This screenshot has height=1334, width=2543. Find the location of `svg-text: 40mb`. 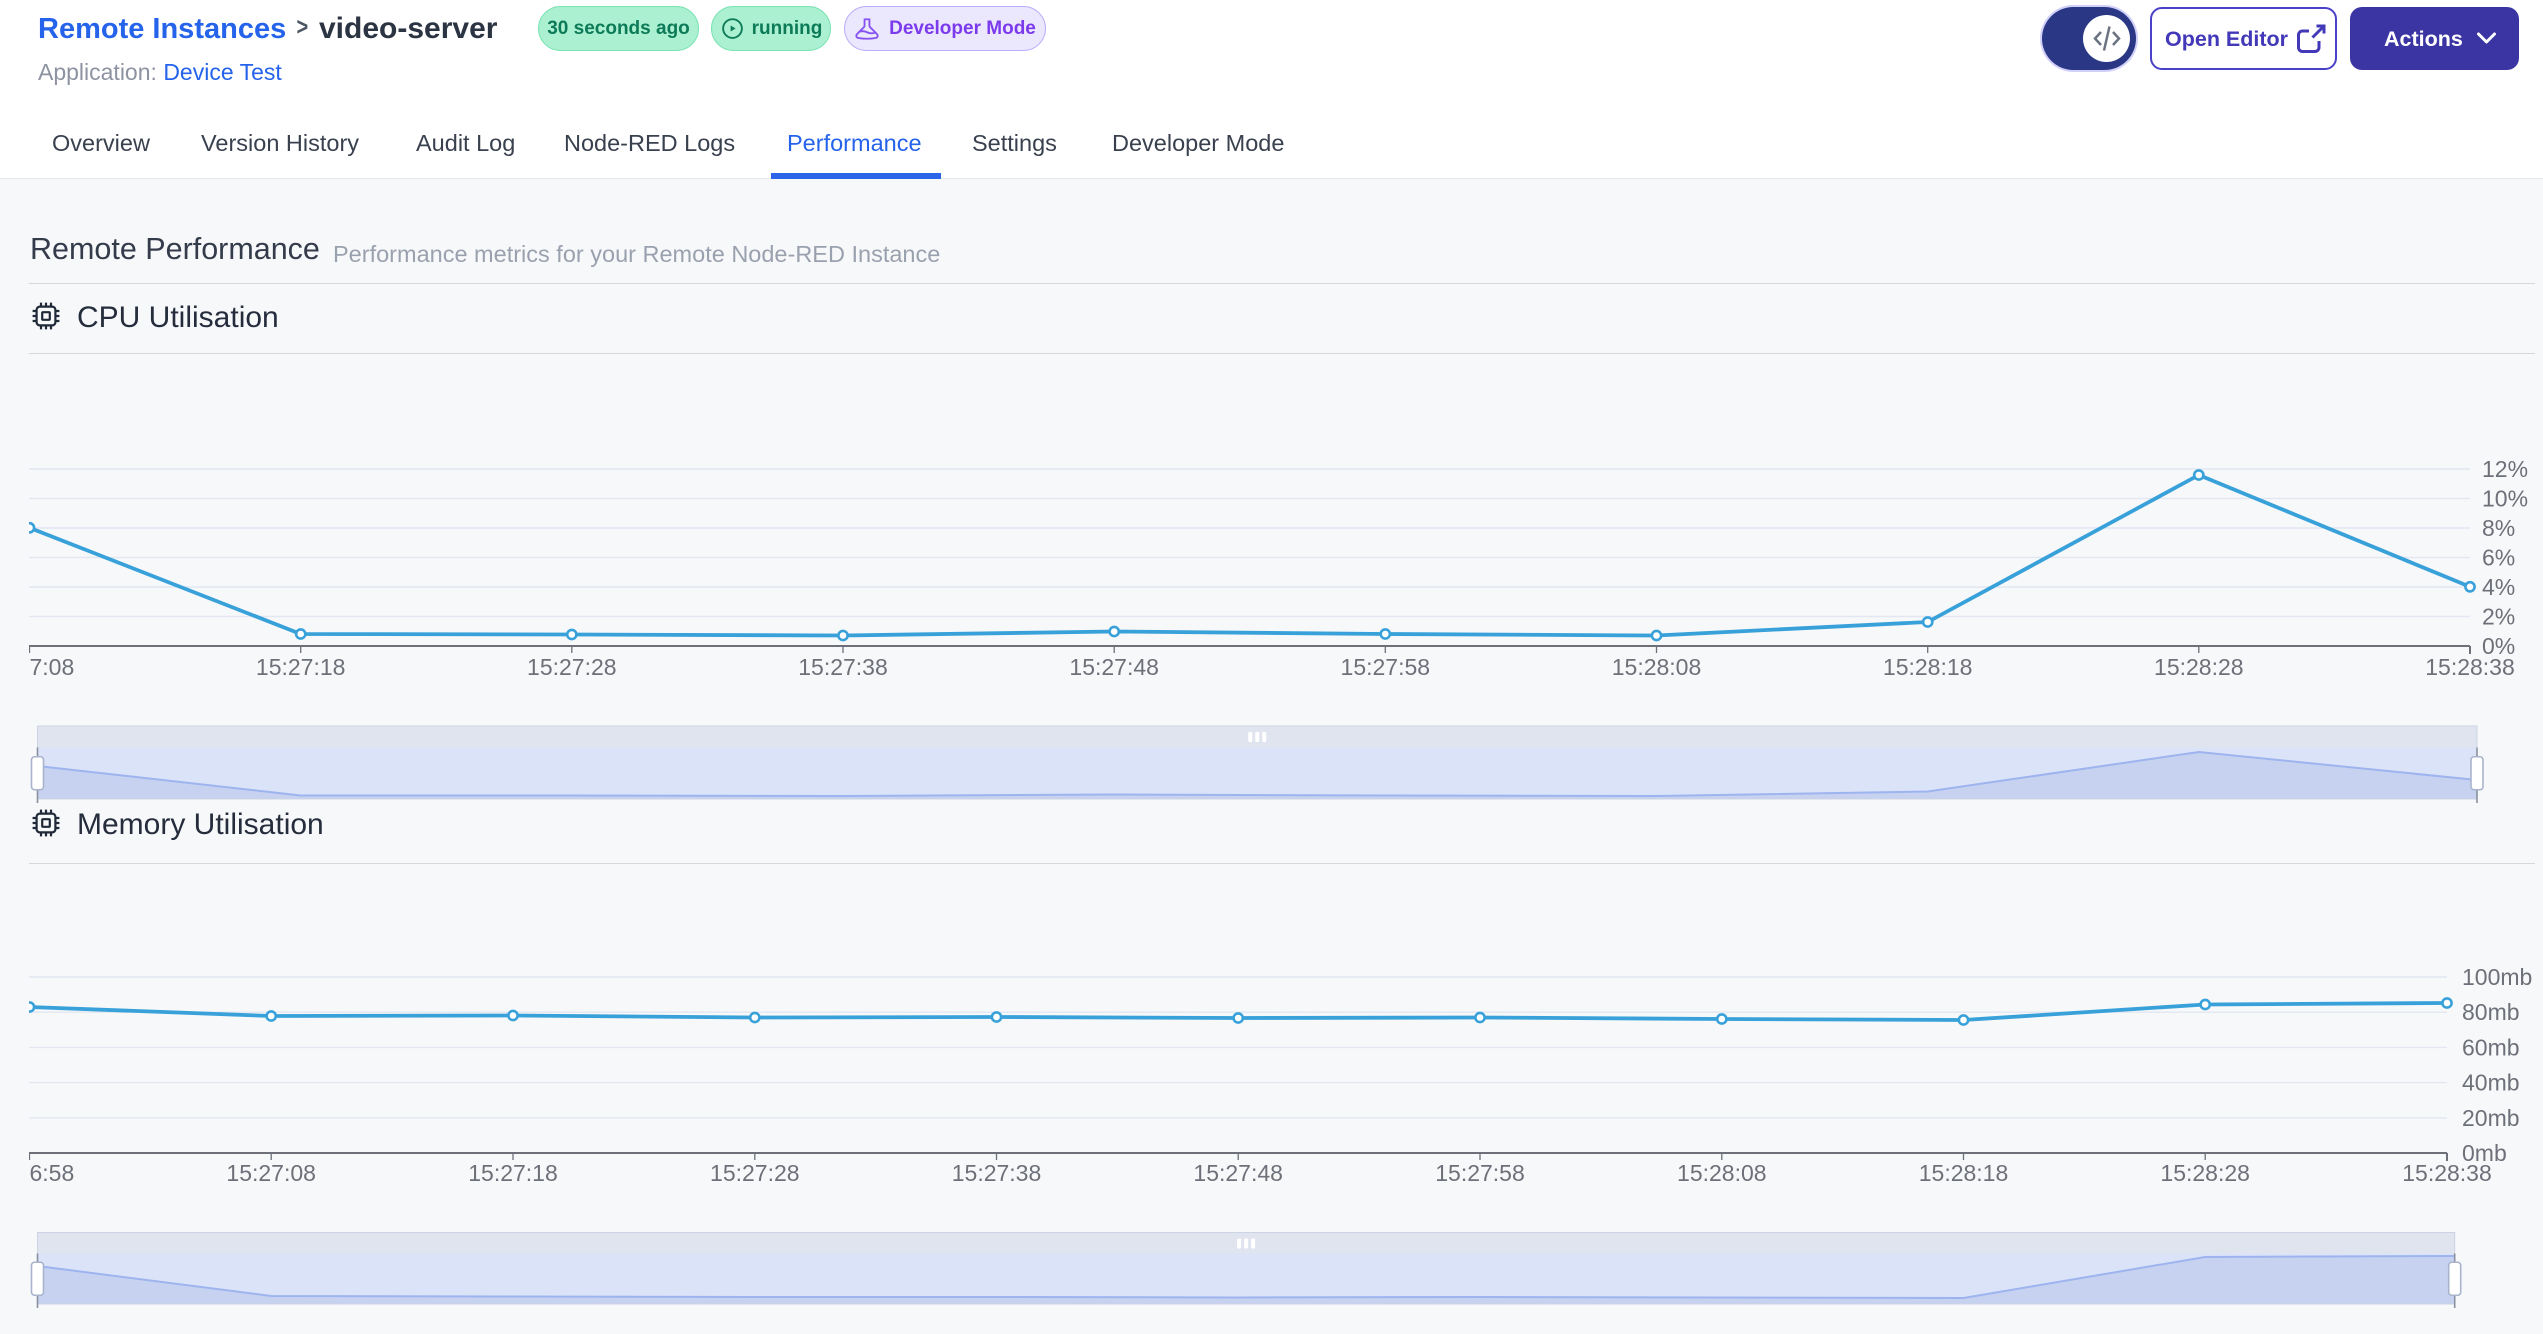

svg-text: 40mb is located at coordinates (2491, 1083).